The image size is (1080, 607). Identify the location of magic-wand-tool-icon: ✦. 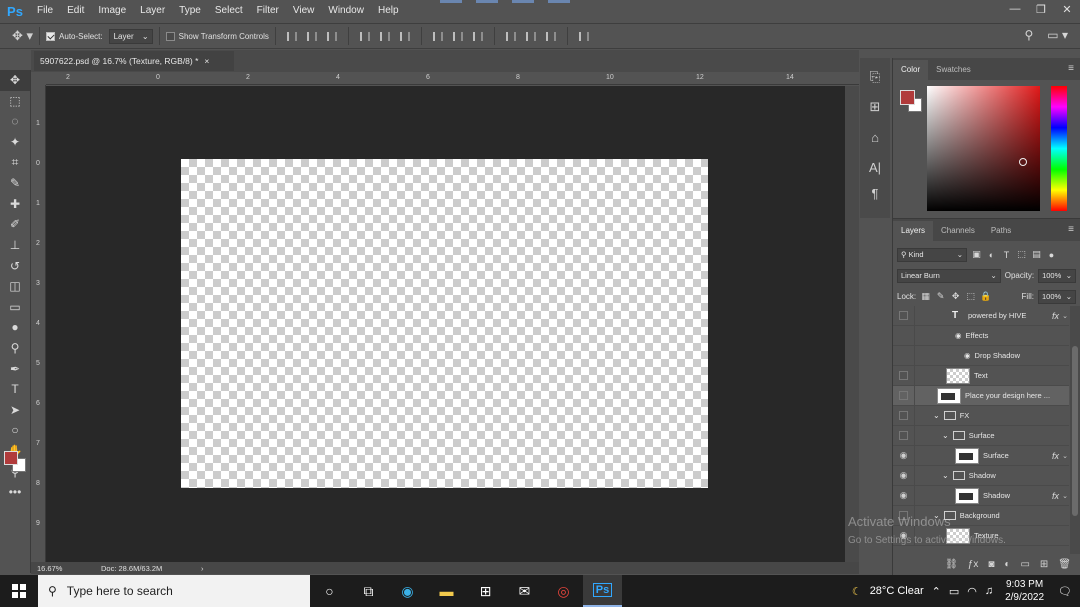
(15, 142).